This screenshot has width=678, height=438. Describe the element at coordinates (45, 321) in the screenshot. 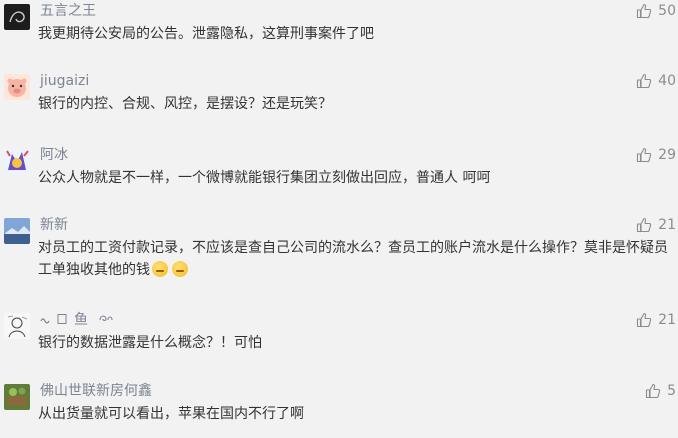

I see `wave-symbol-icon` at that location.